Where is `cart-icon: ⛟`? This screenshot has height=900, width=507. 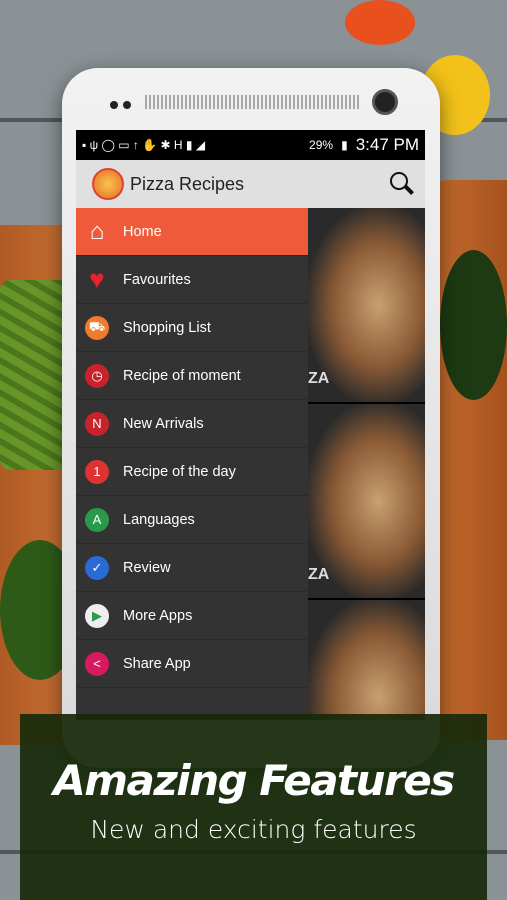 cart-icon: ⛟ is located at coordinates (97, 327).